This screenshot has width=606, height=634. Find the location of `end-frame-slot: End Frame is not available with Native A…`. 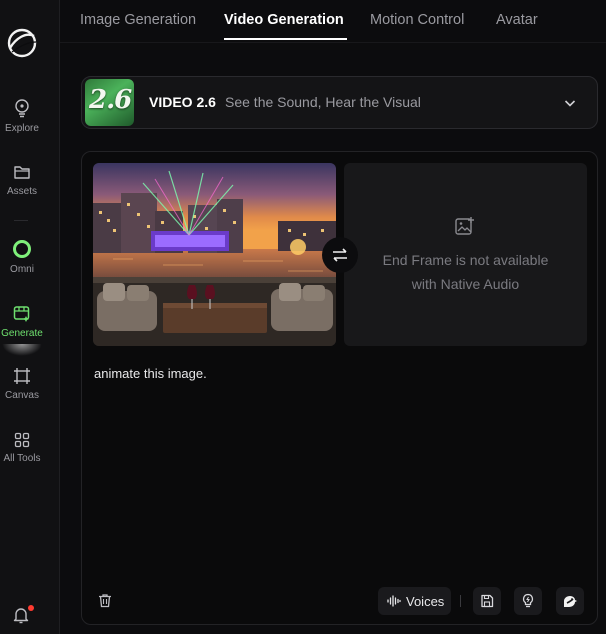

end-frame-slot: End Frame is not available with Native A… is located at coordinates (465, 254).